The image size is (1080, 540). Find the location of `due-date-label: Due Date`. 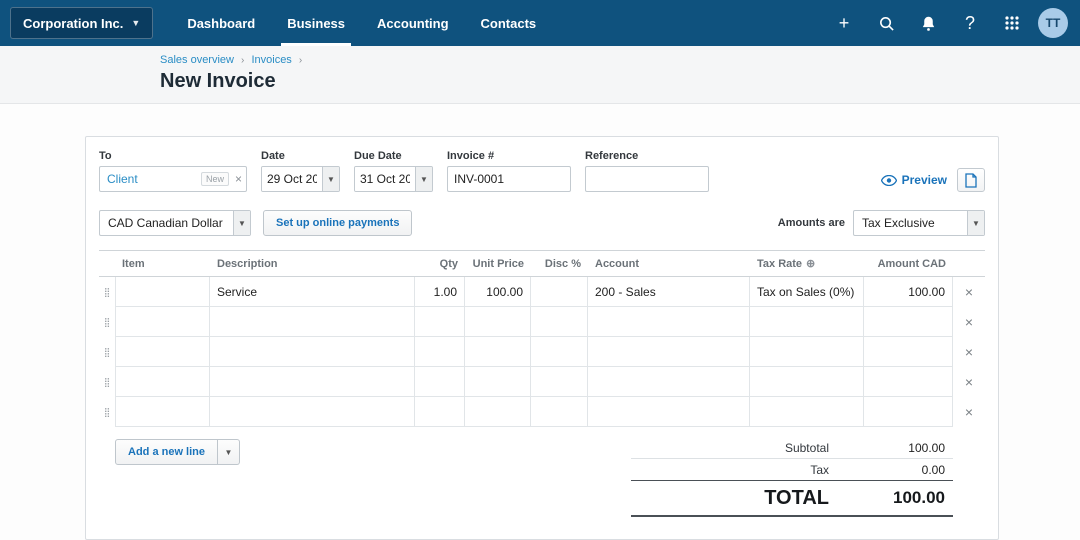

due-date-label: Due Date is located at coordinates (378, 156).